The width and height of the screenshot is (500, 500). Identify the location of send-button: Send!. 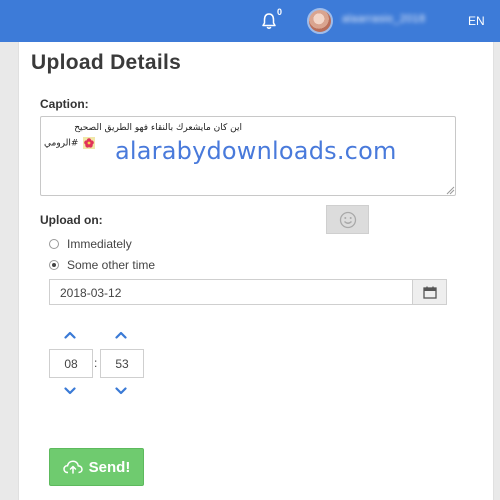
(96, 467).